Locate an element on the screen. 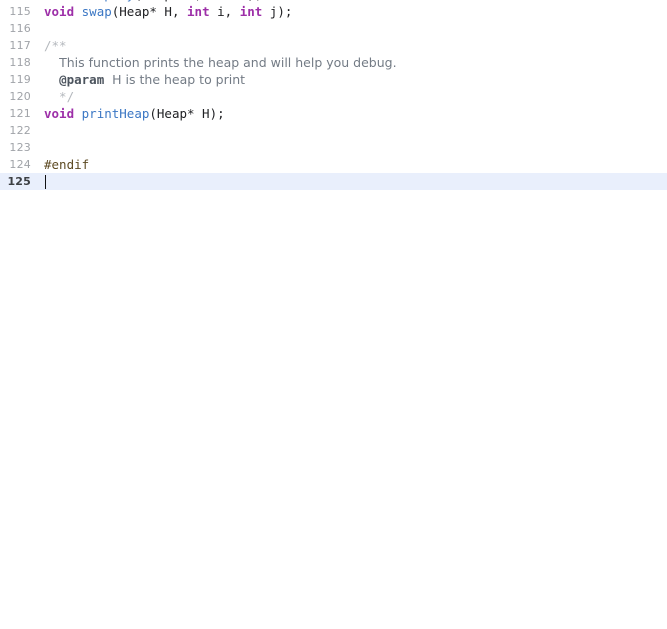  code-token-preproc: #endif is located at coordinates (67, 164).